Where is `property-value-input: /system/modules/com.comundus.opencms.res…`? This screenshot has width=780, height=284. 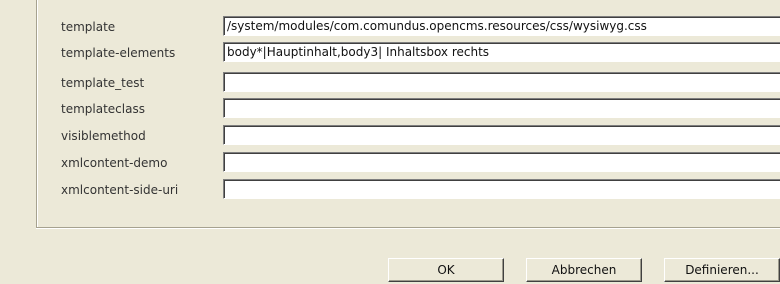
property-value-input: /system/modules/com.comundus.opencms.res… is located at coordinates (501, 26).